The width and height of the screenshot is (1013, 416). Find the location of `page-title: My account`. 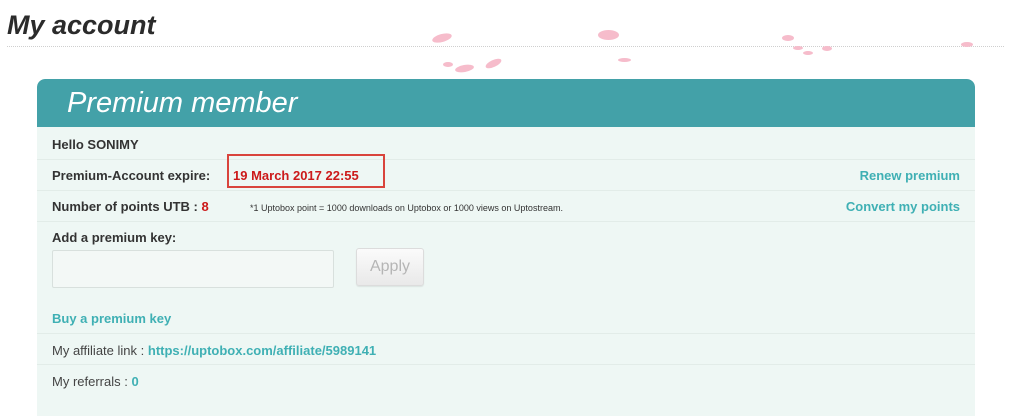

page-title: My account is located at coordinates (81, 25).